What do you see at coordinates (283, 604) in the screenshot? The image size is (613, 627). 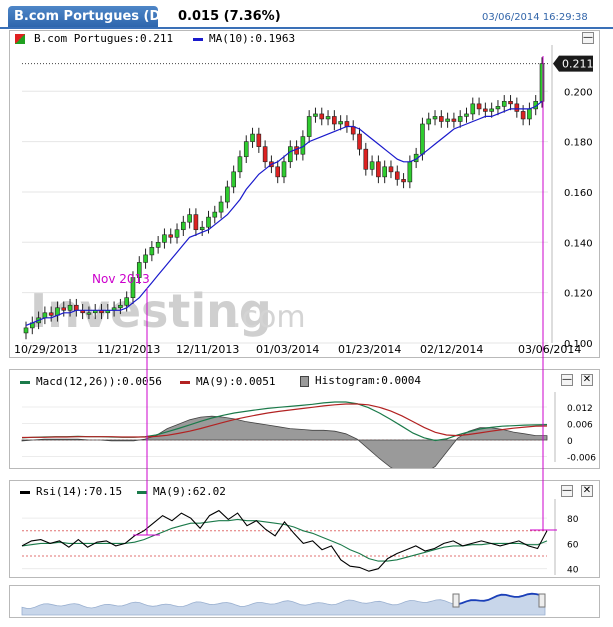 I see `navigator-svg` at bounding box center [283, 604].